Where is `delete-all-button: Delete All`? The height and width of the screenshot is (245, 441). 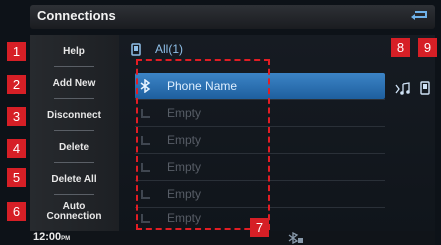
delete-all-button: Delete All is located at coordinates (74, 180).